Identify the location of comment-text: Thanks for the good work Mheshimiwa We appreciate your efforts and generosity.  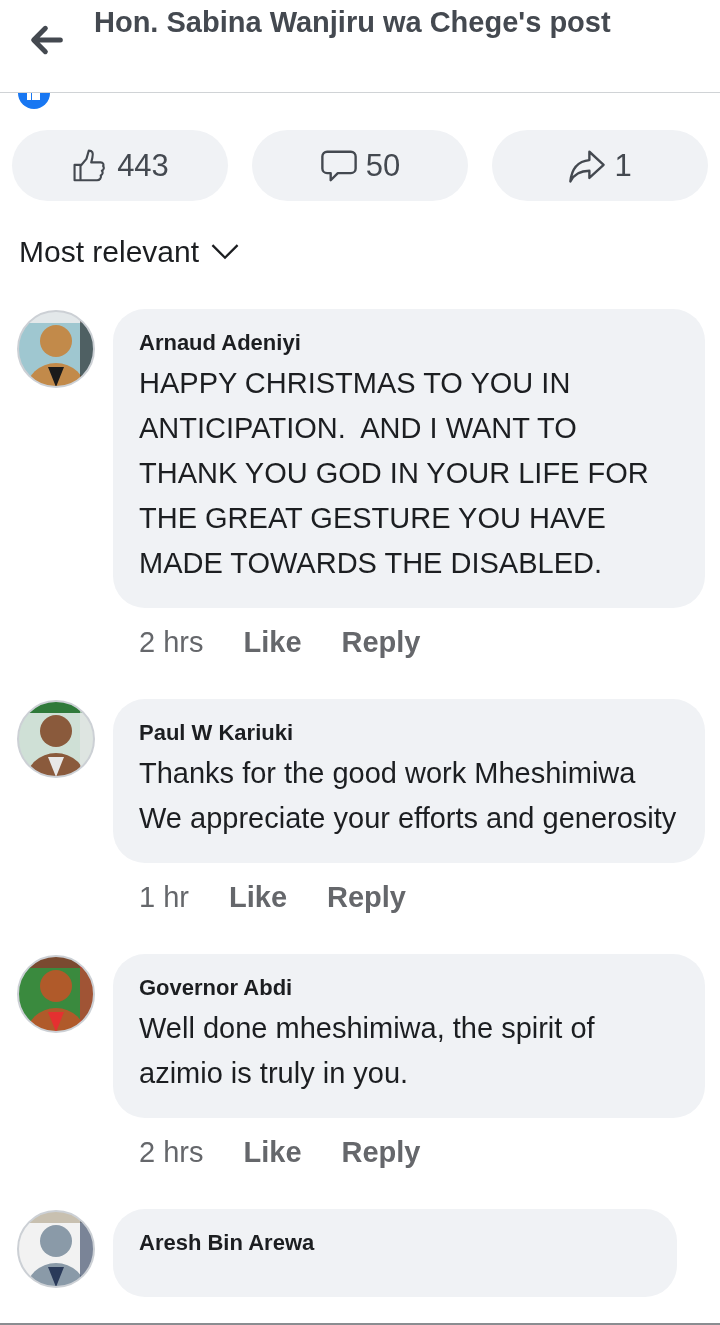
(408, 796).